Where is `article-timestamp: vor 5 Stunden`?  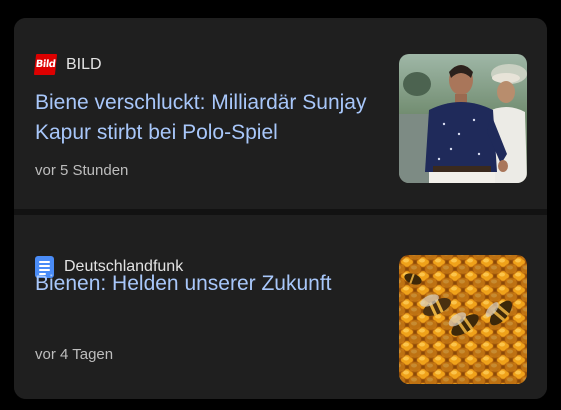
article-timestamp: vor 5 Stunden is located at coordinates (82, 170).